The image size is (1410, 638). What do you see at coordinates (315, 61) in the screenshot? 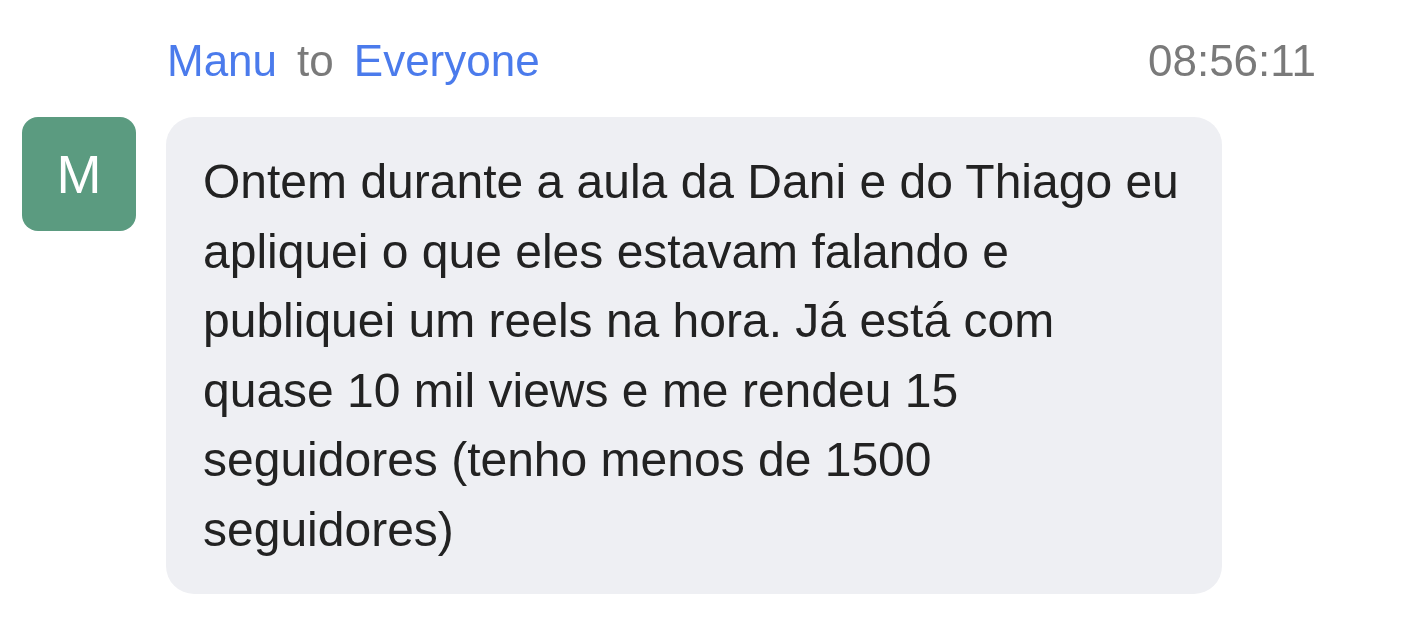
I see `to-label: to` at bounding box center [315, 61].